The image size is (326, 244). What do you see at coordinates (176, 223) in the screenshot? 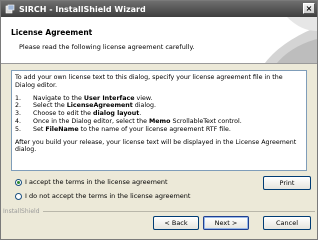
I see `back-button: < Back` at bounding box center [176, 223].